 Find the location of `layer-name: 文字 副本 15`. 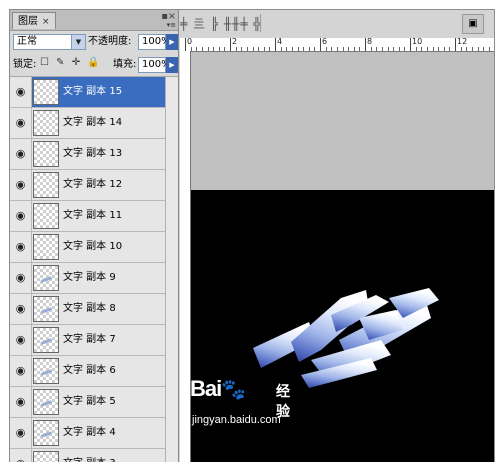

layer-name: 文字 副本 15 is located at coordinates (93, 91).